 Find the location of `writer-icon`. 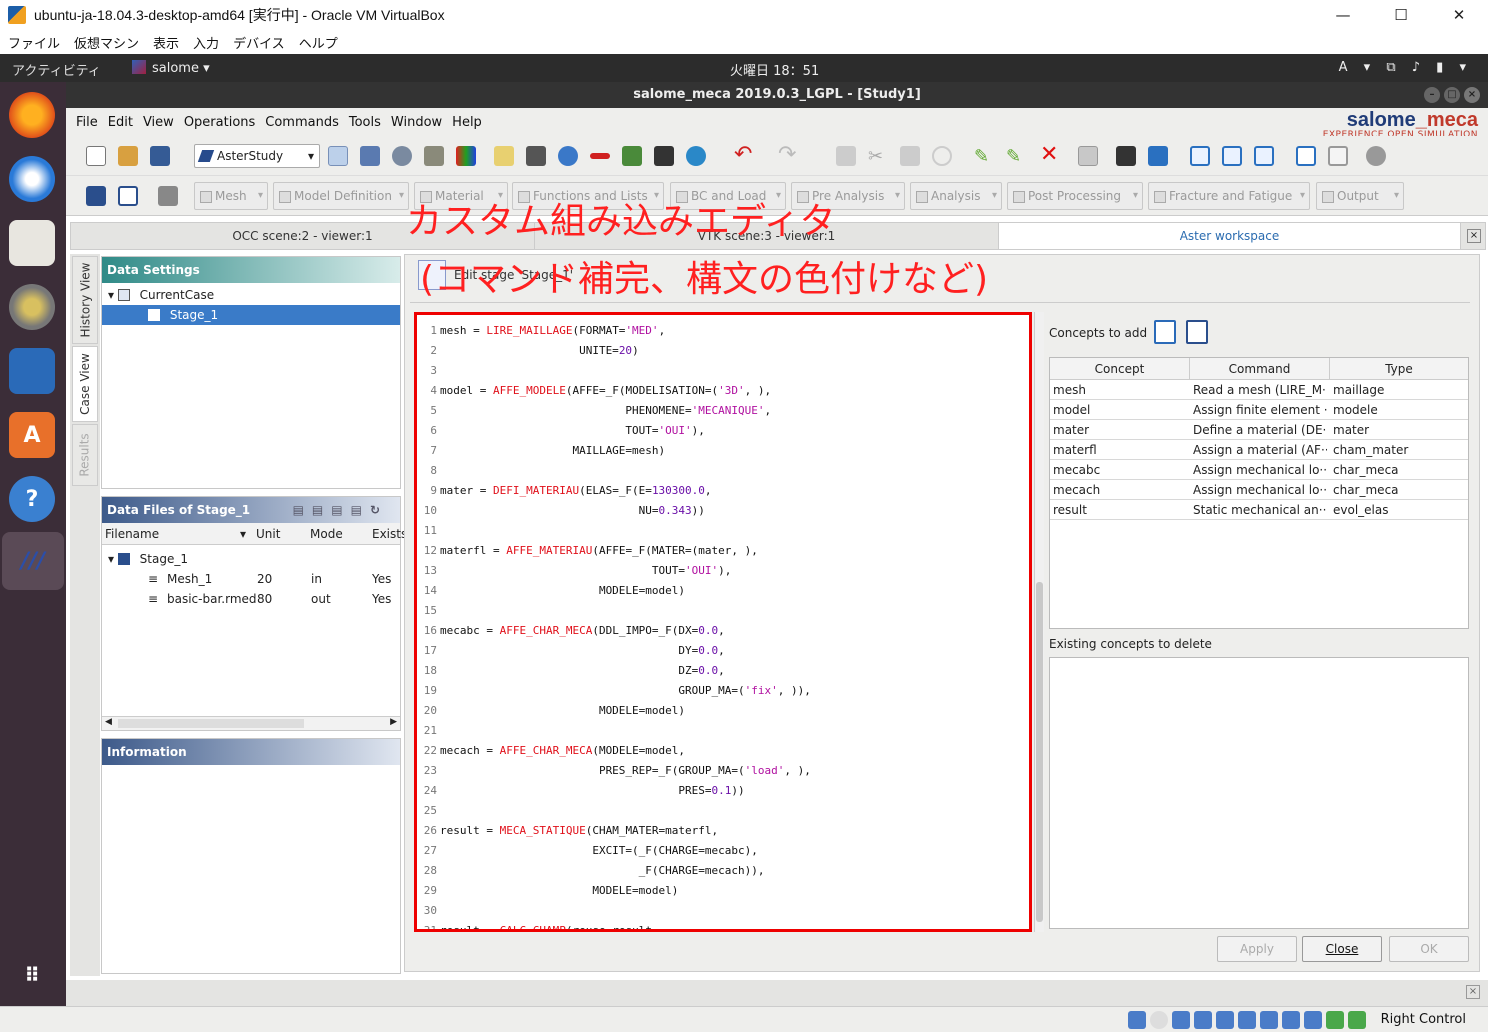

writer-icon is located at coordinates (32, 371).